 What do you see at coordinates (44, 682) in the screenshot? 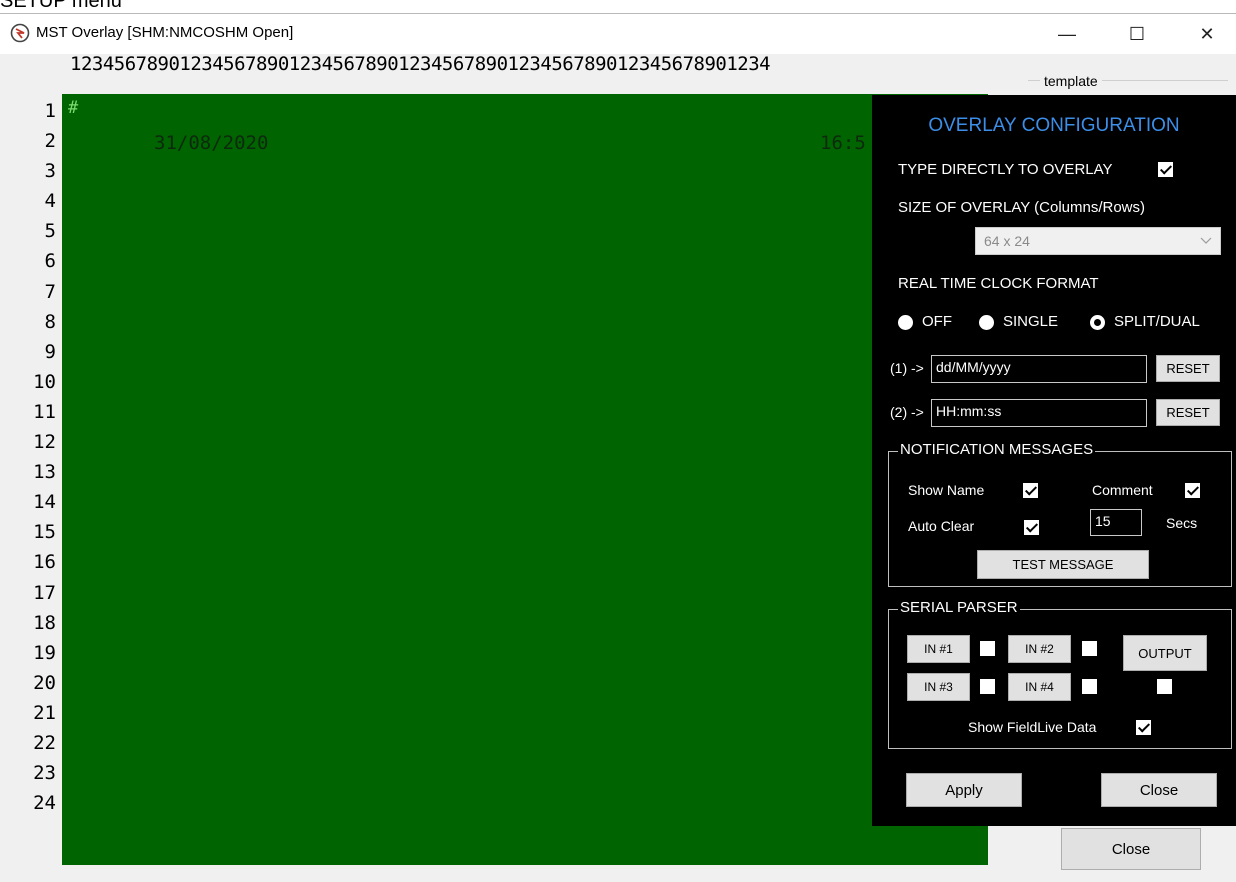
I see `row-number: 20` at bounding box center [44, 682].